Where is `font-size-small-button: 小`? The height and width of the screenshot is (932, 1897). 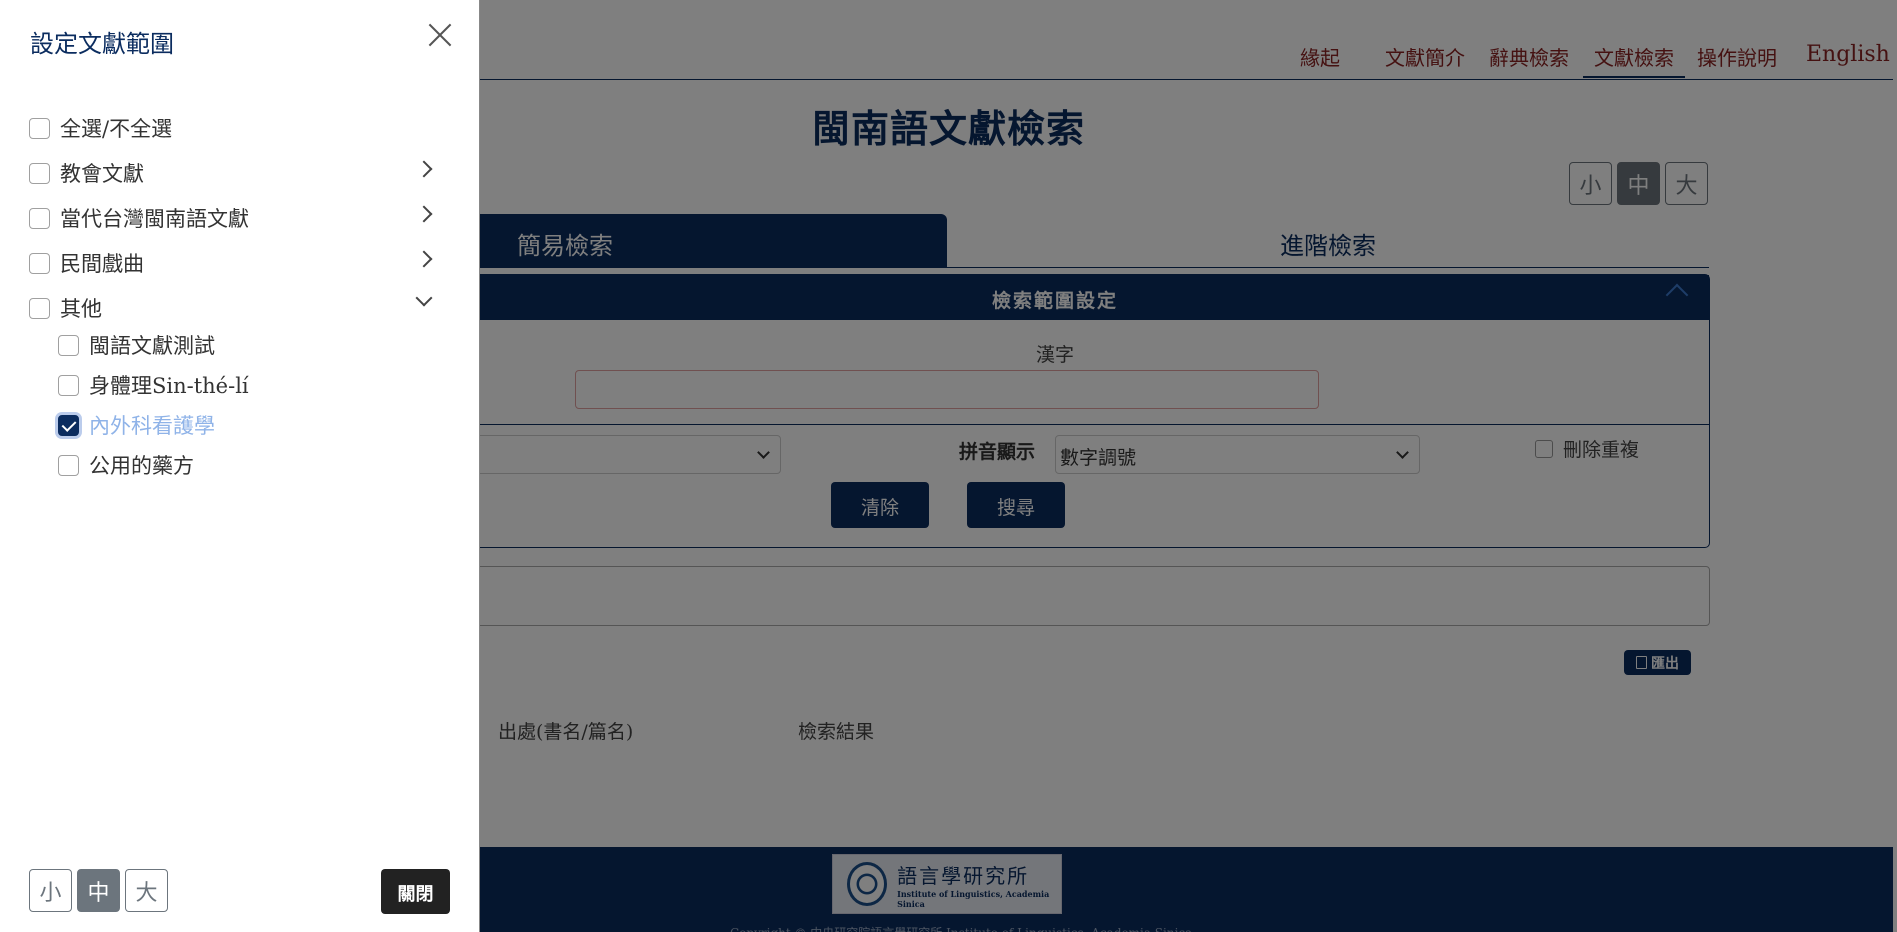 font-size-small-button: 小 is located at coordinates (50, 890).